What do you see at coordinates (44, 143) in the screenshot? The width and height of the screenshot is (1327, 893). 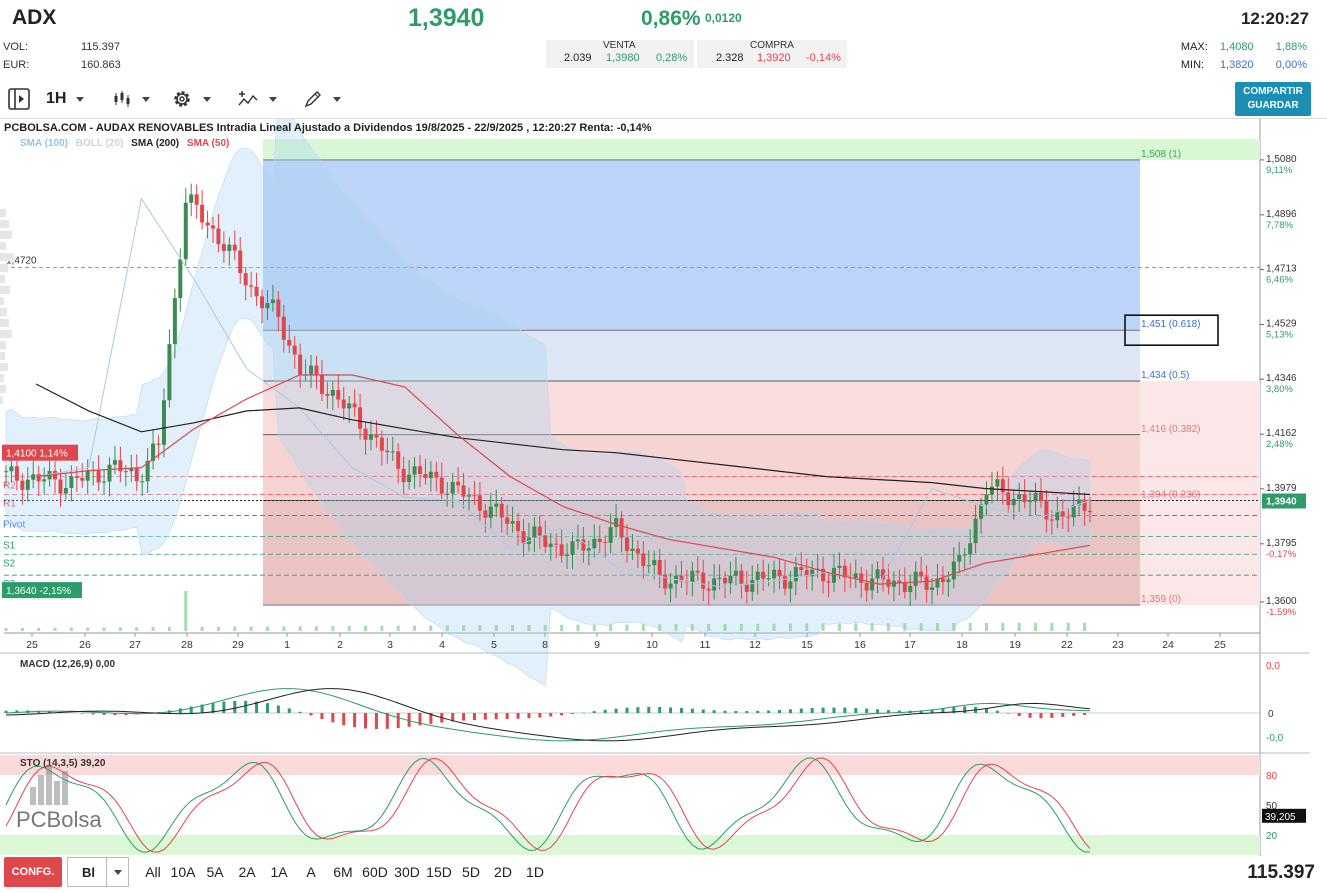 I see `legend-sma100: SMA (100)` at bounding box center [44, 143].